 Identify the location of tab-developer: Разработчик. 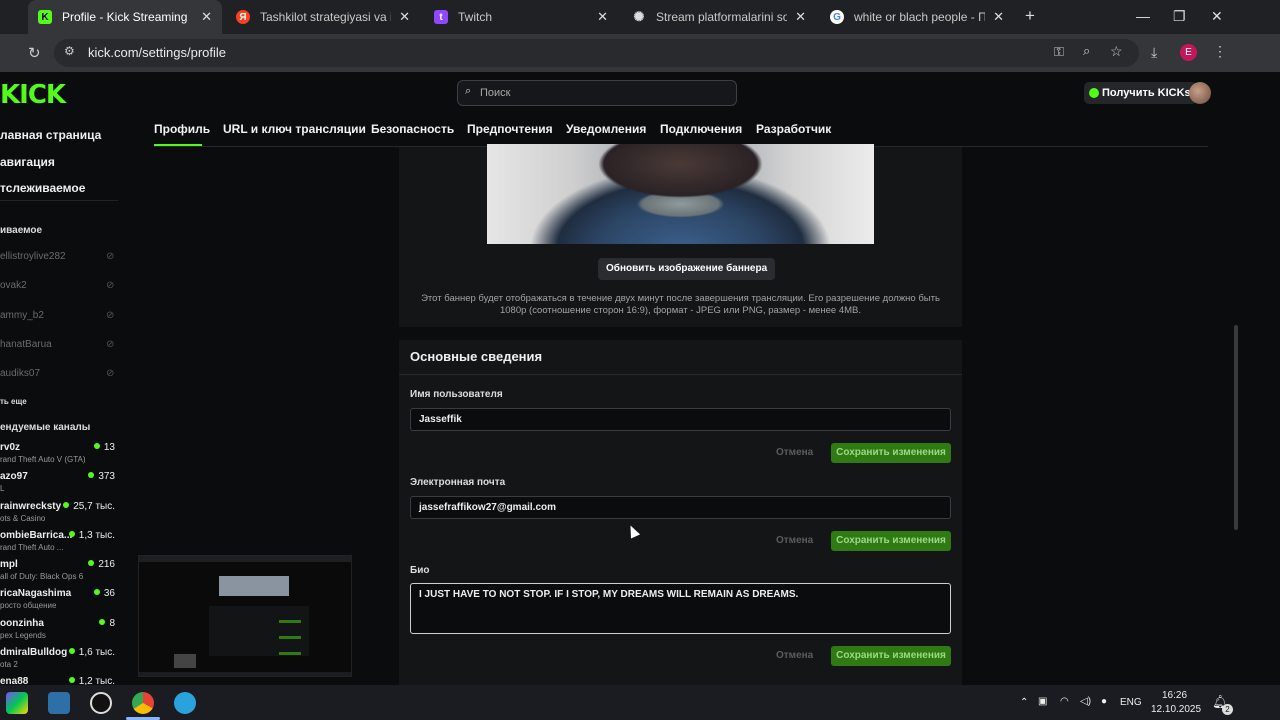
(793, 129).